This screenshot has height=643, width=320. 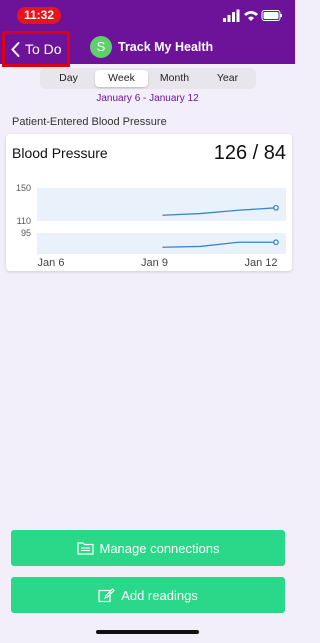 I want to click on add-readings-label: Add readings, so click(x=159, y=595).